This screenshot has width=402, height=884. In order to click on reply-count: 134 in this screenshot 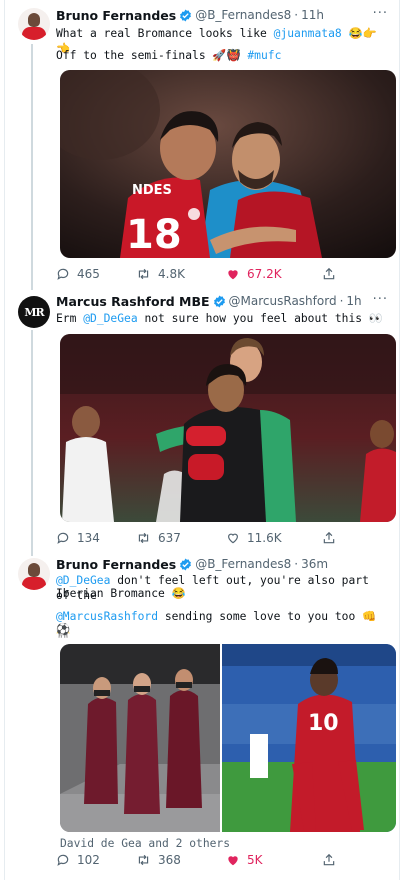, I will do `click(88, 538)`.